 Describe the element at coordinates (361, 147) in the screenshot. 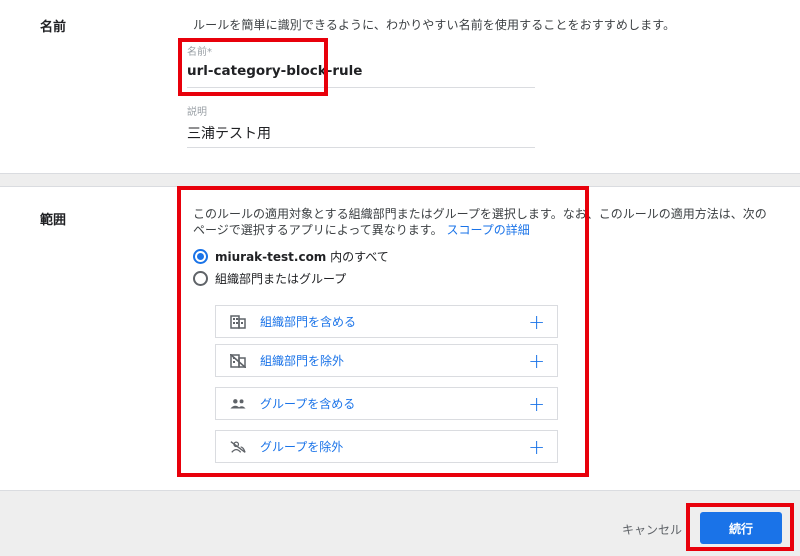

I see `description-field-underline` at that location.